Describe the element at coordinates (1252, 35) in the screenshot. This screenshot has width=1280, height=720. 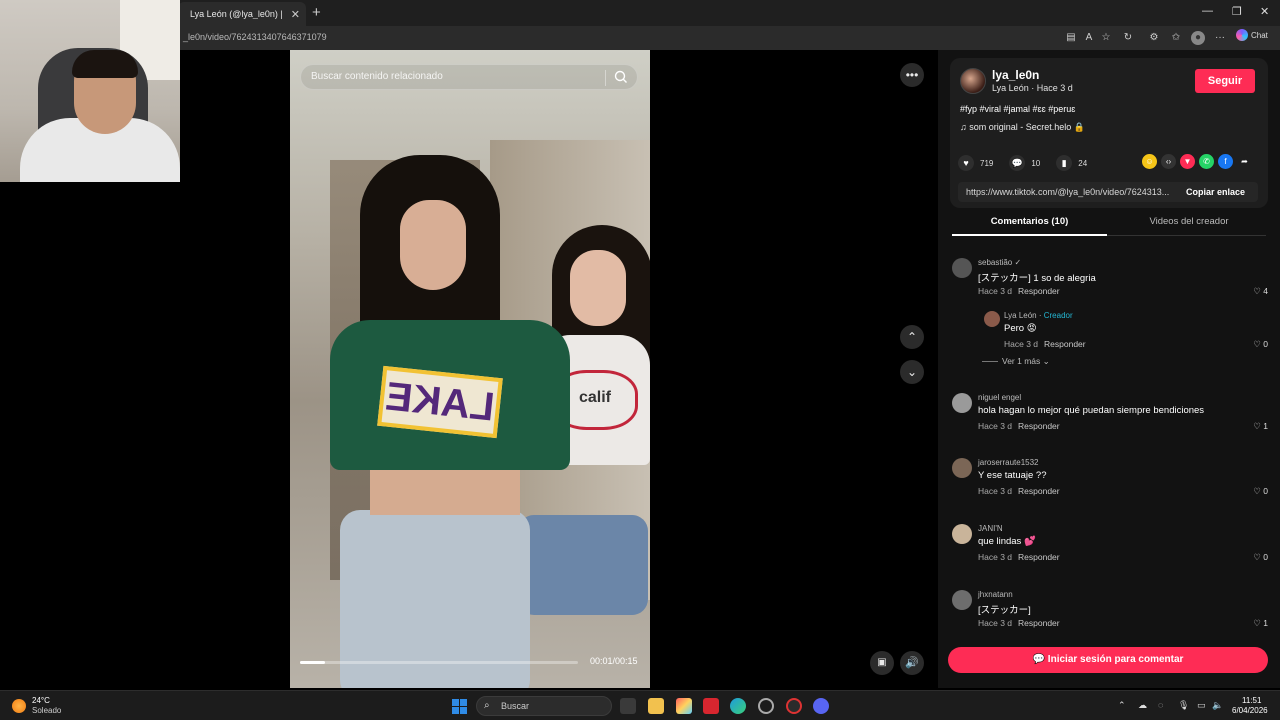
I see `chat-button: Chat` at that location.